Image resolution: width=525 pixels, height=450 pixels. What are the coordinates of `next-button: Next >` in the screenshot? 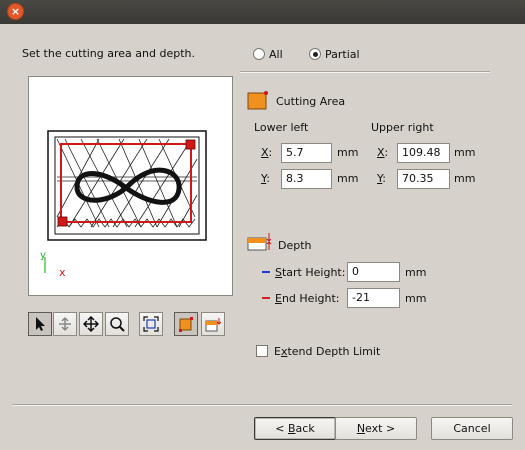 It's located at (376, 428).